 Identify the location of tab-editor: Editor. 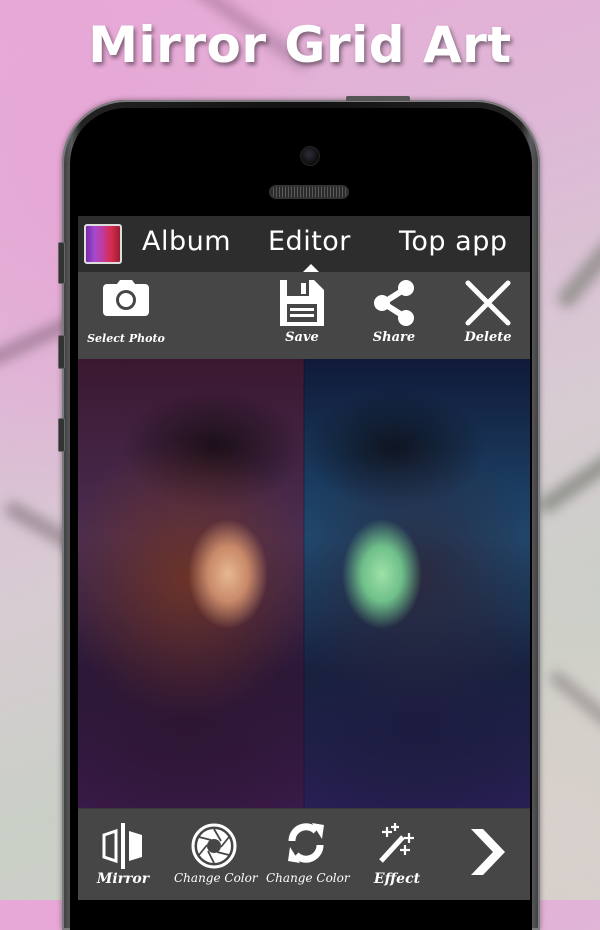
(309, 241).